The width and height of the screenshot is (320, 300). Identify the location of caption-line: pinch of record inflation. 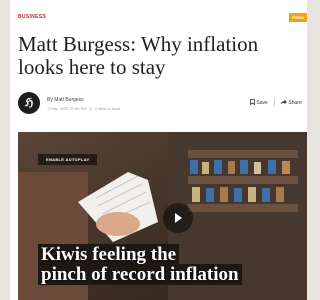
(140, 274).